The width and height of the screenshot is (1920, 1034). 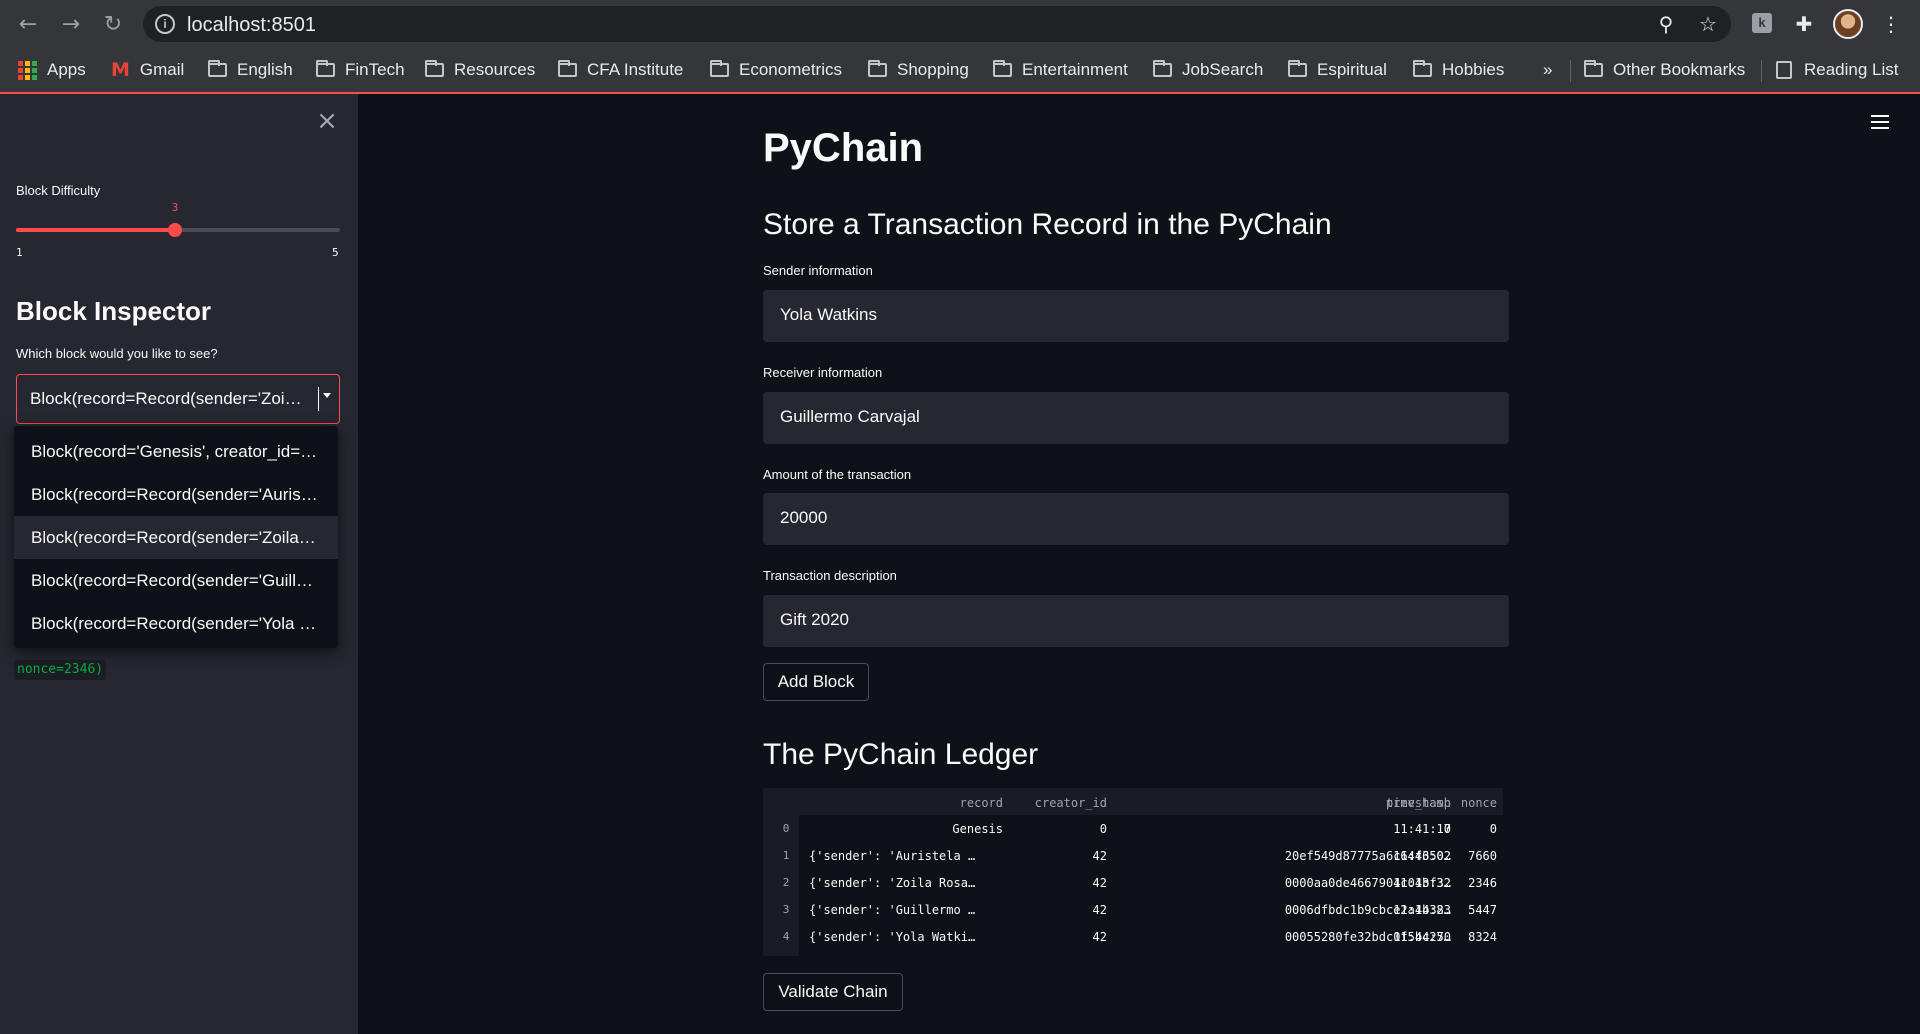 What do you see at coordinates (120, 70) in the screenshot?
I see `gmail-icon: M` at bounding box center [120, 70].